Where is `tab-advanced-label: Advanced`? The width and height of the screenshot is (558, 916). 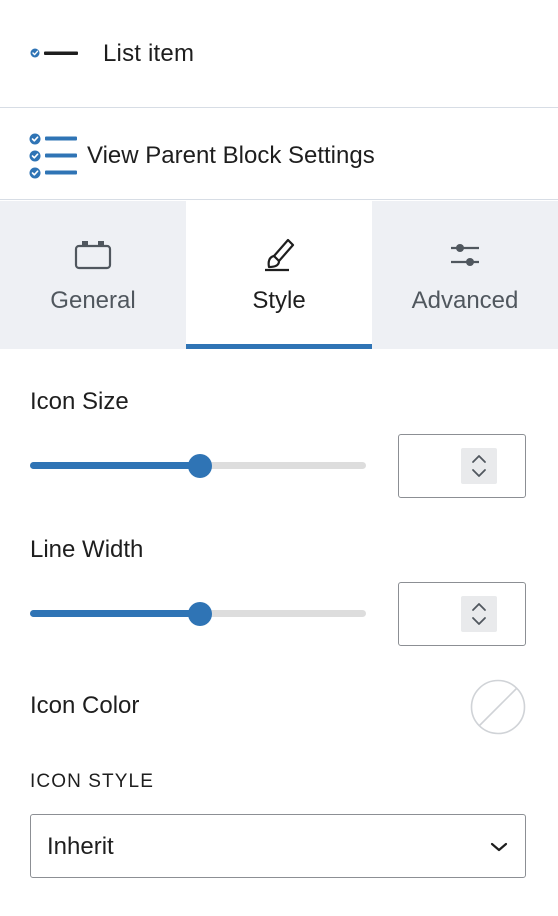
tab-advanced-label: Advanced is located at coordinates (465, 300).